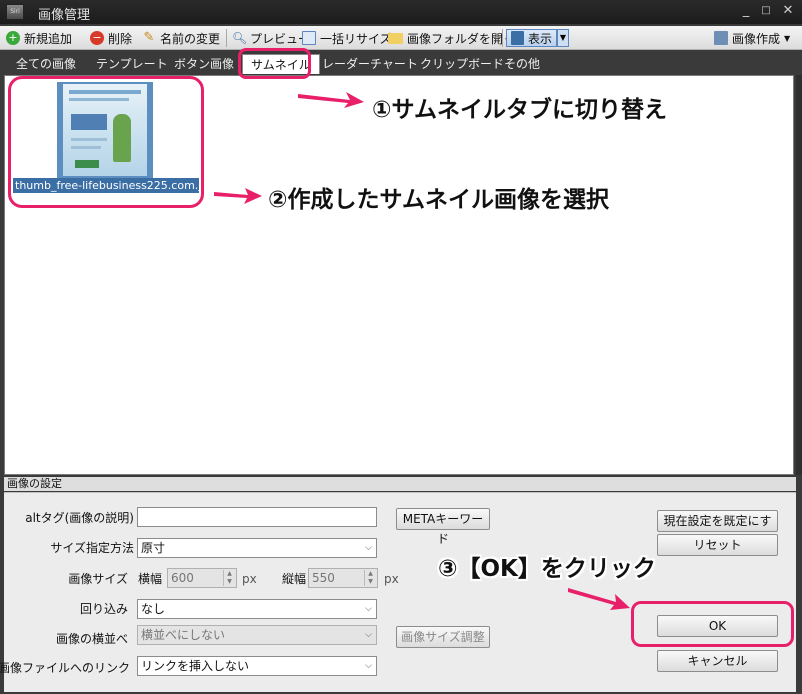 The width and height of the screenshot is (802, 694). I want to click on annotation-highlight-thumbnail, so click(106, 142).